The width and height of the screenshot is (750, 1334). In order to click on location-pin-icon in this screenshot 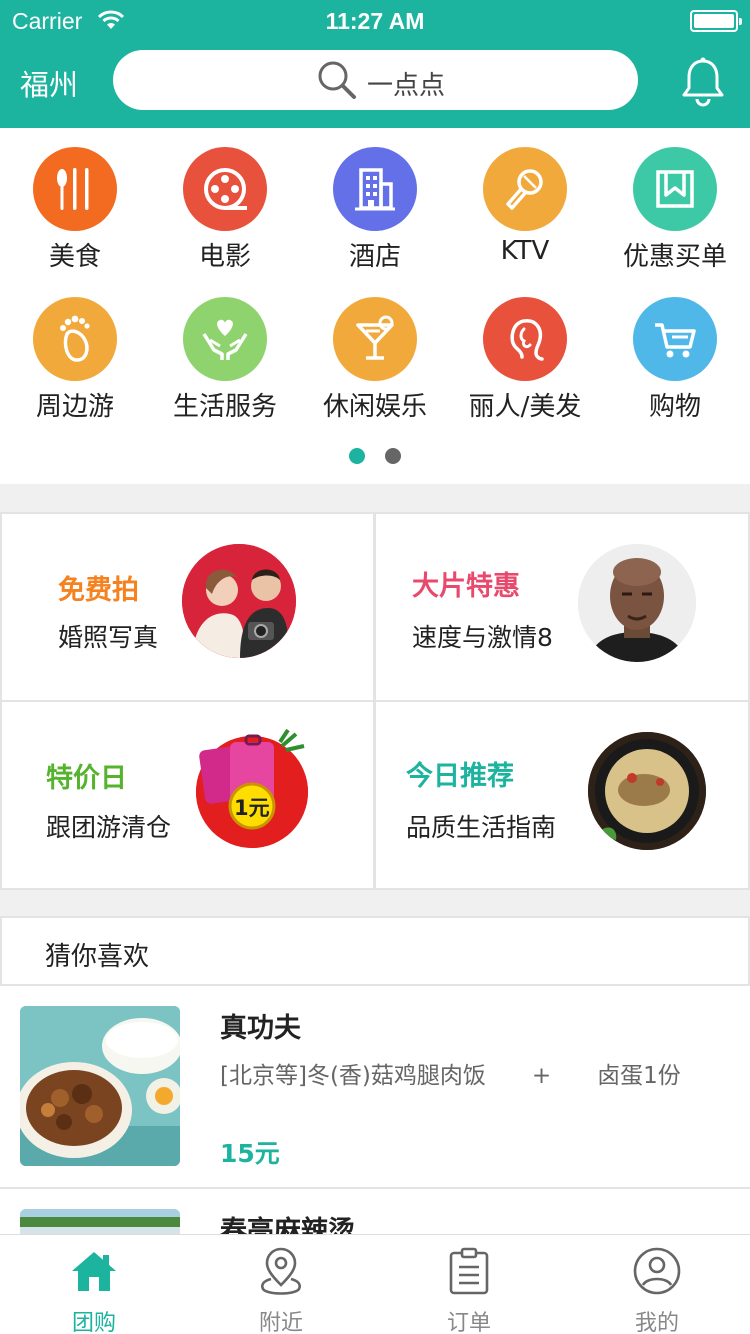, I will do `click(281, 1274)`.